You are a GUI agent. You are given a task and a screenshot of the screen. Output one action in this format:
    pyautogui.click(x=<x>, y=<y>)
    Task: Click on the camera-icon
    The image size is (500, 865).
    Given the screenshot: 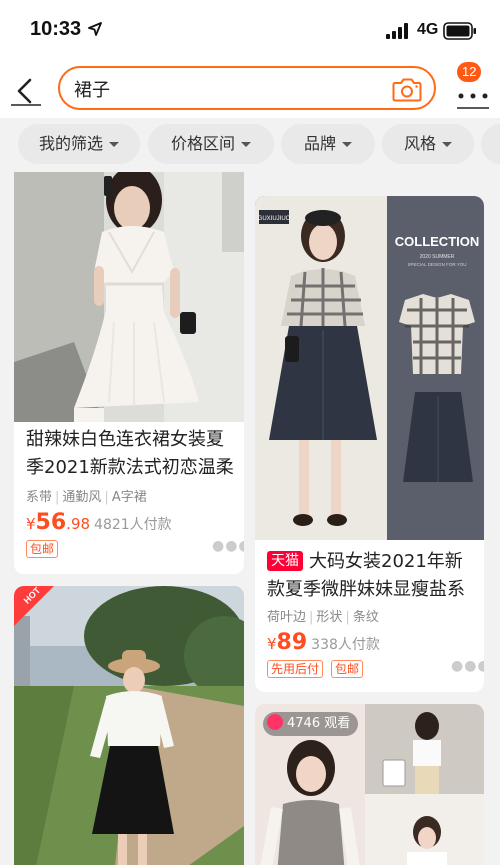 What is the action you would take?
    pyautogui.click(x=407, y=90)
    